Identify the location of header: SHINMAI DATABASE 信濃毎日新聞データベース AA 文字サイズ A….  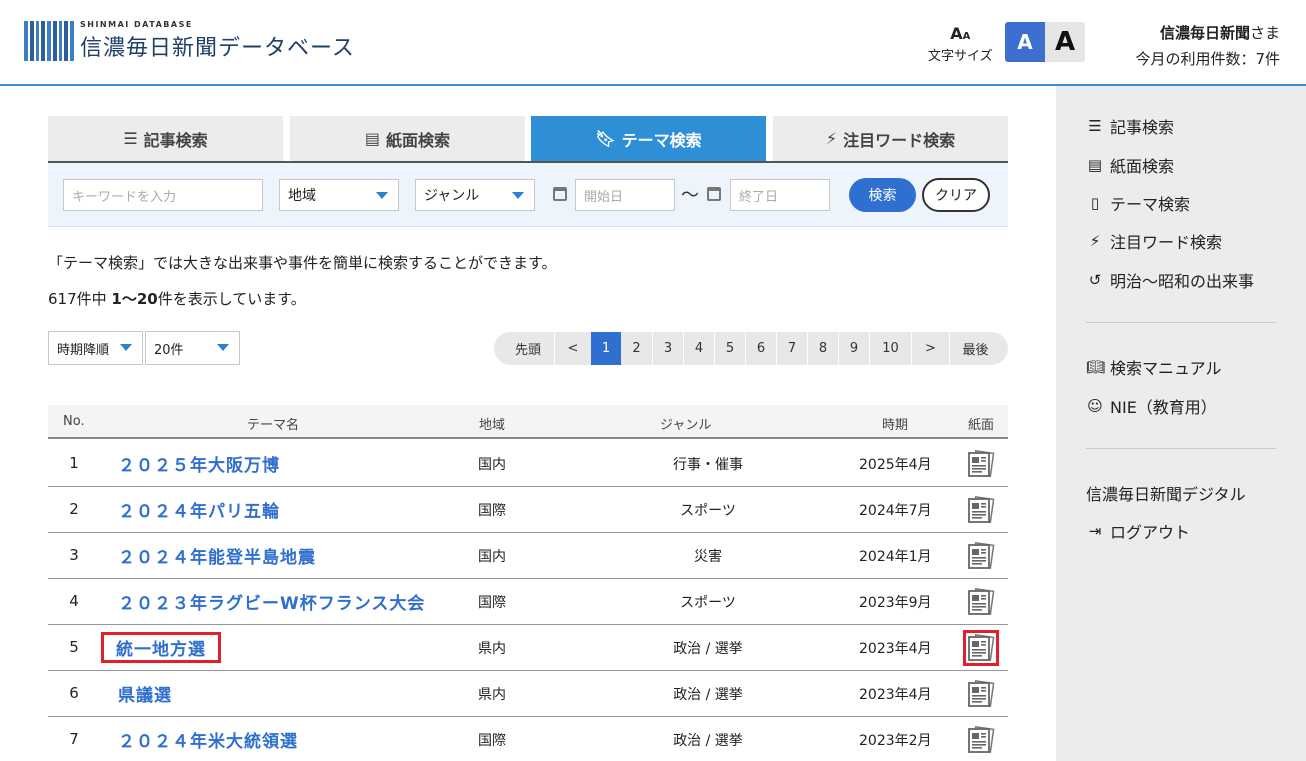
(653, 43).